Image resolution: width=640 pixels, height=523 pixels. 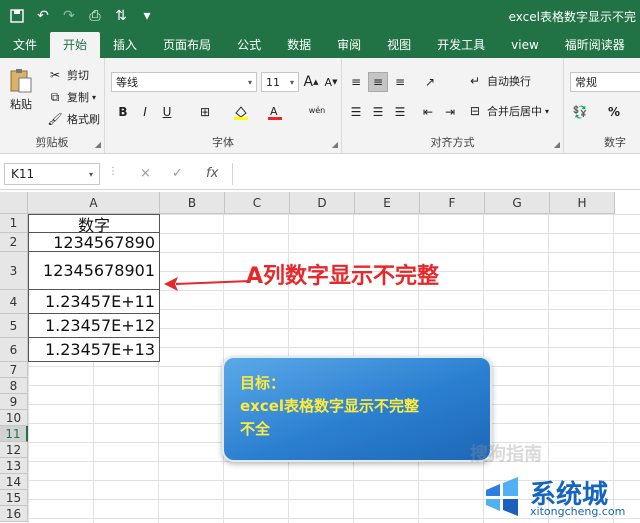 What do you see at coordinates (517, 203) in the screenshot?
I see `column-header-g: G` at bounding box center [517, 203].